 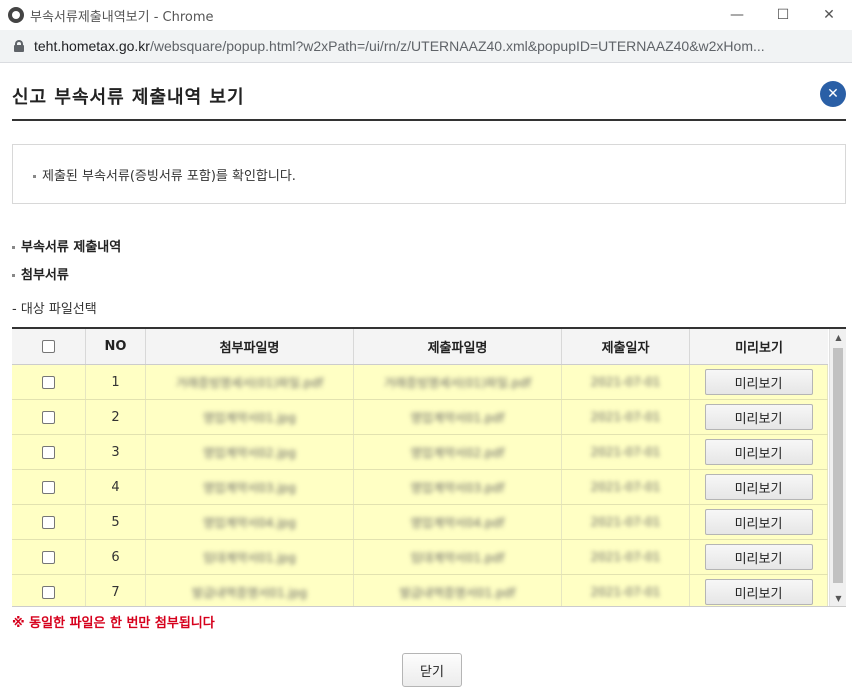 I want to click on row-submit-name: 거래증빙명세서(01)파일.pdf, so click(x=457, y=382).